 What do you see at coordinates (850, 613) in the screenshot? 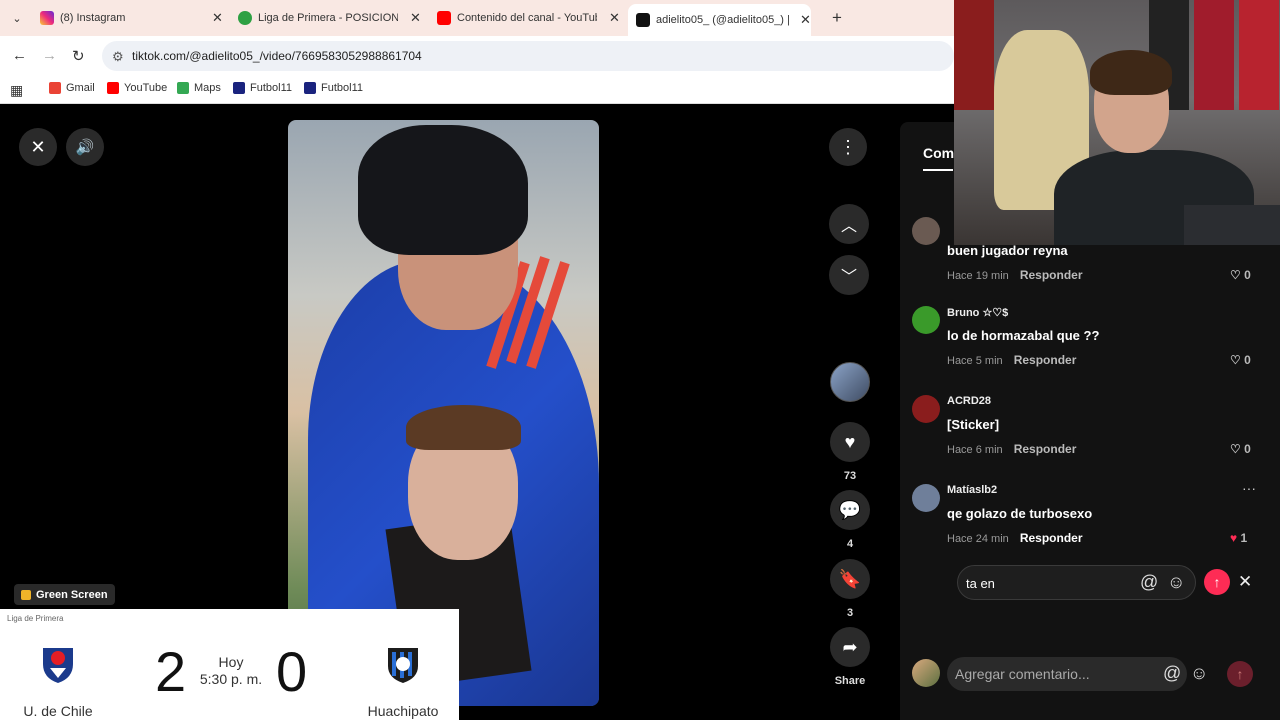
I see `save-count: 3` at bounding box center [850, 613].